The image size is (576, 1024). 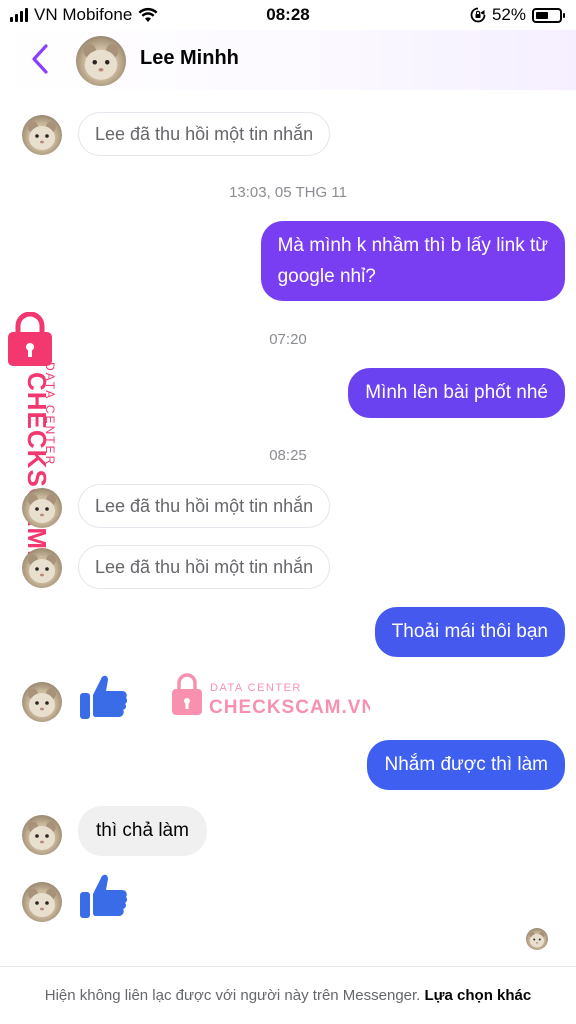 What do you see at coordinates (256, 688) in the screenshot?
I see `watermark-subtitle: DATA CENTER` at bounding box center [256, 688].